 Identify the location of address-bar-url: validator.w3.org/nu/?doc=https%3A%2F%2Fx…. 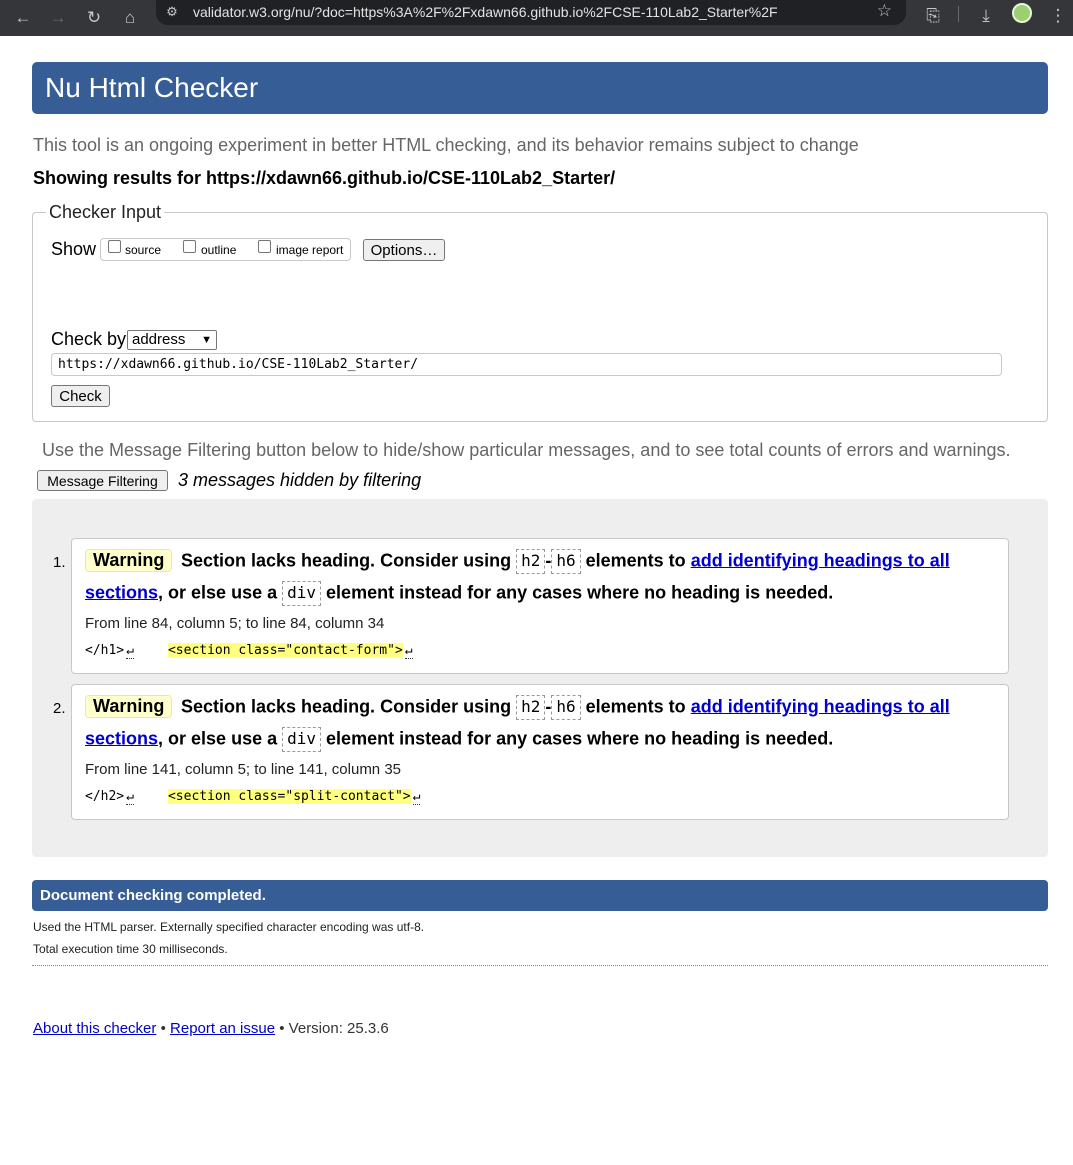
(485, 12).